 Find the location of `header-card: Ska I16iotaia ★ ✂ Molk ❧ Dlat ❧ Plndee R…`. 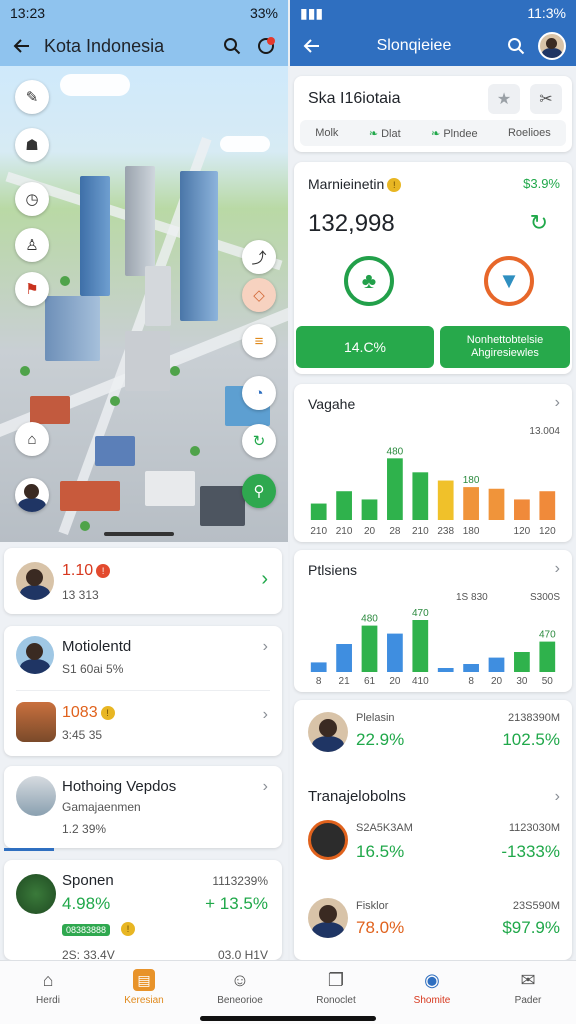

header-card: Ska I16iotaia ★ ✂ Molk ❧ Dlat ❧ Plndee R… is located at coordinates (433, 114).